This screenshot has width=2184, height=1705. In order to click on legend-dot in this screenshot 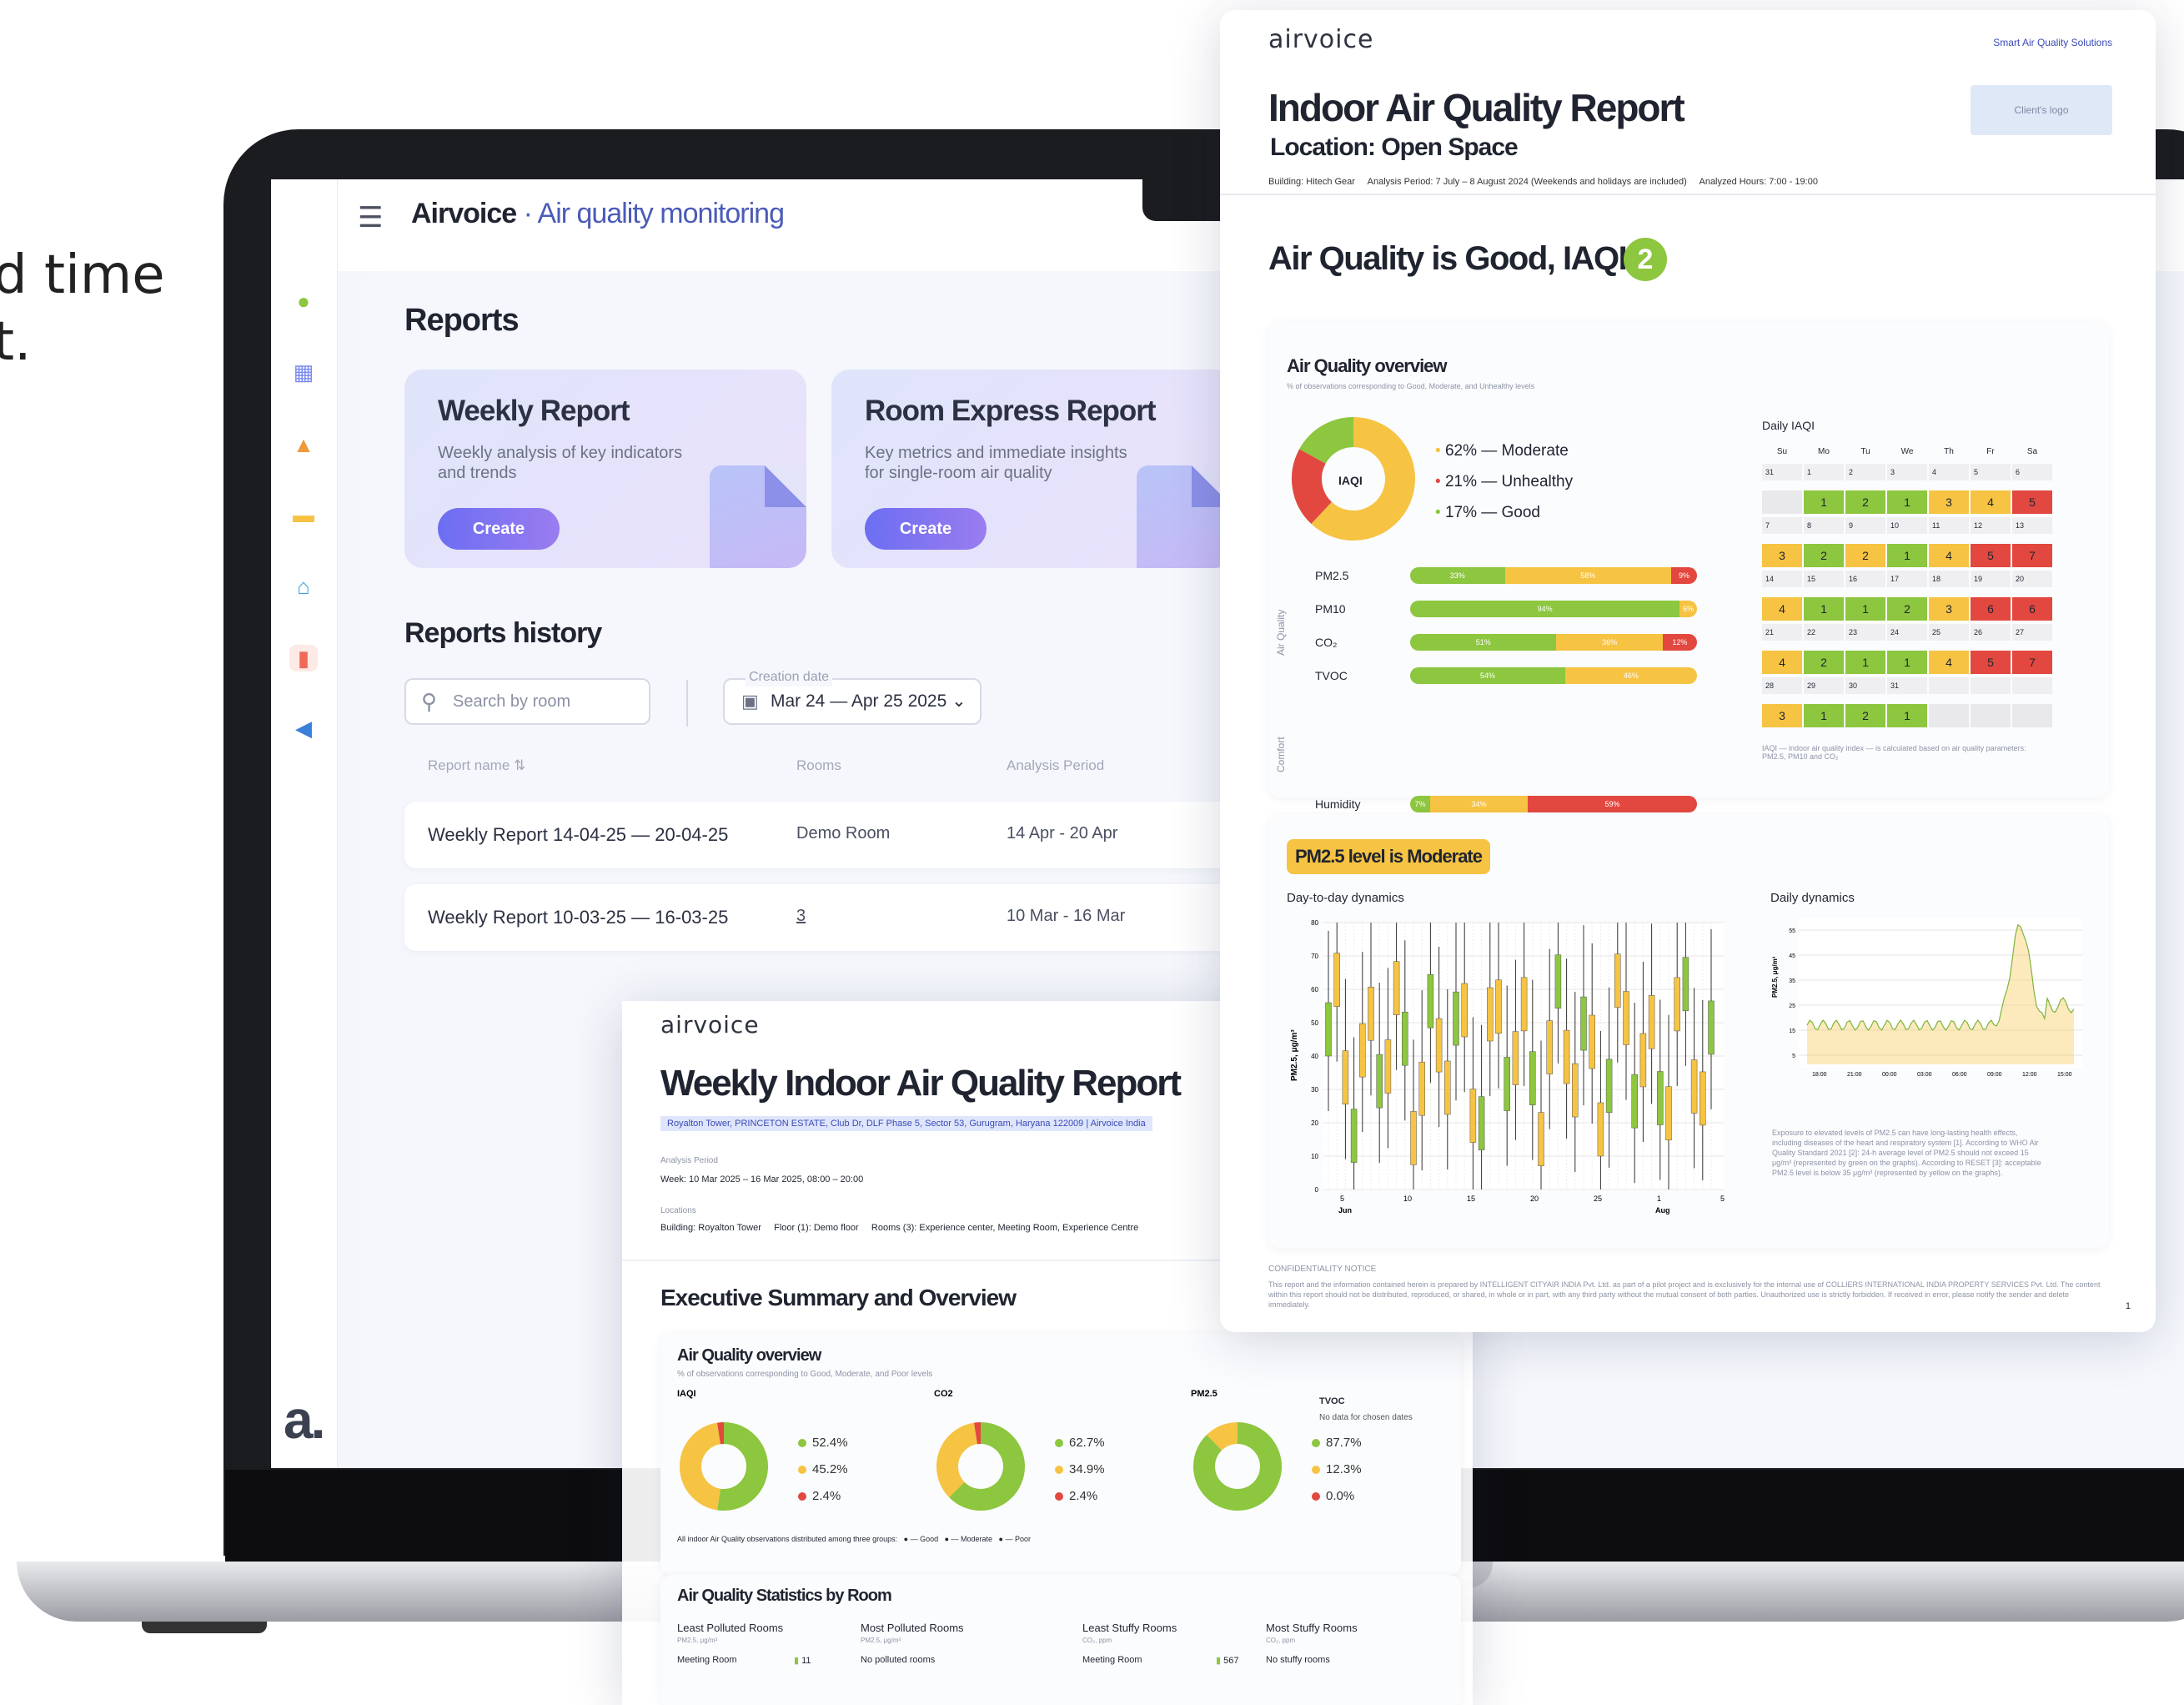, I will do `click(802, 1443)`.